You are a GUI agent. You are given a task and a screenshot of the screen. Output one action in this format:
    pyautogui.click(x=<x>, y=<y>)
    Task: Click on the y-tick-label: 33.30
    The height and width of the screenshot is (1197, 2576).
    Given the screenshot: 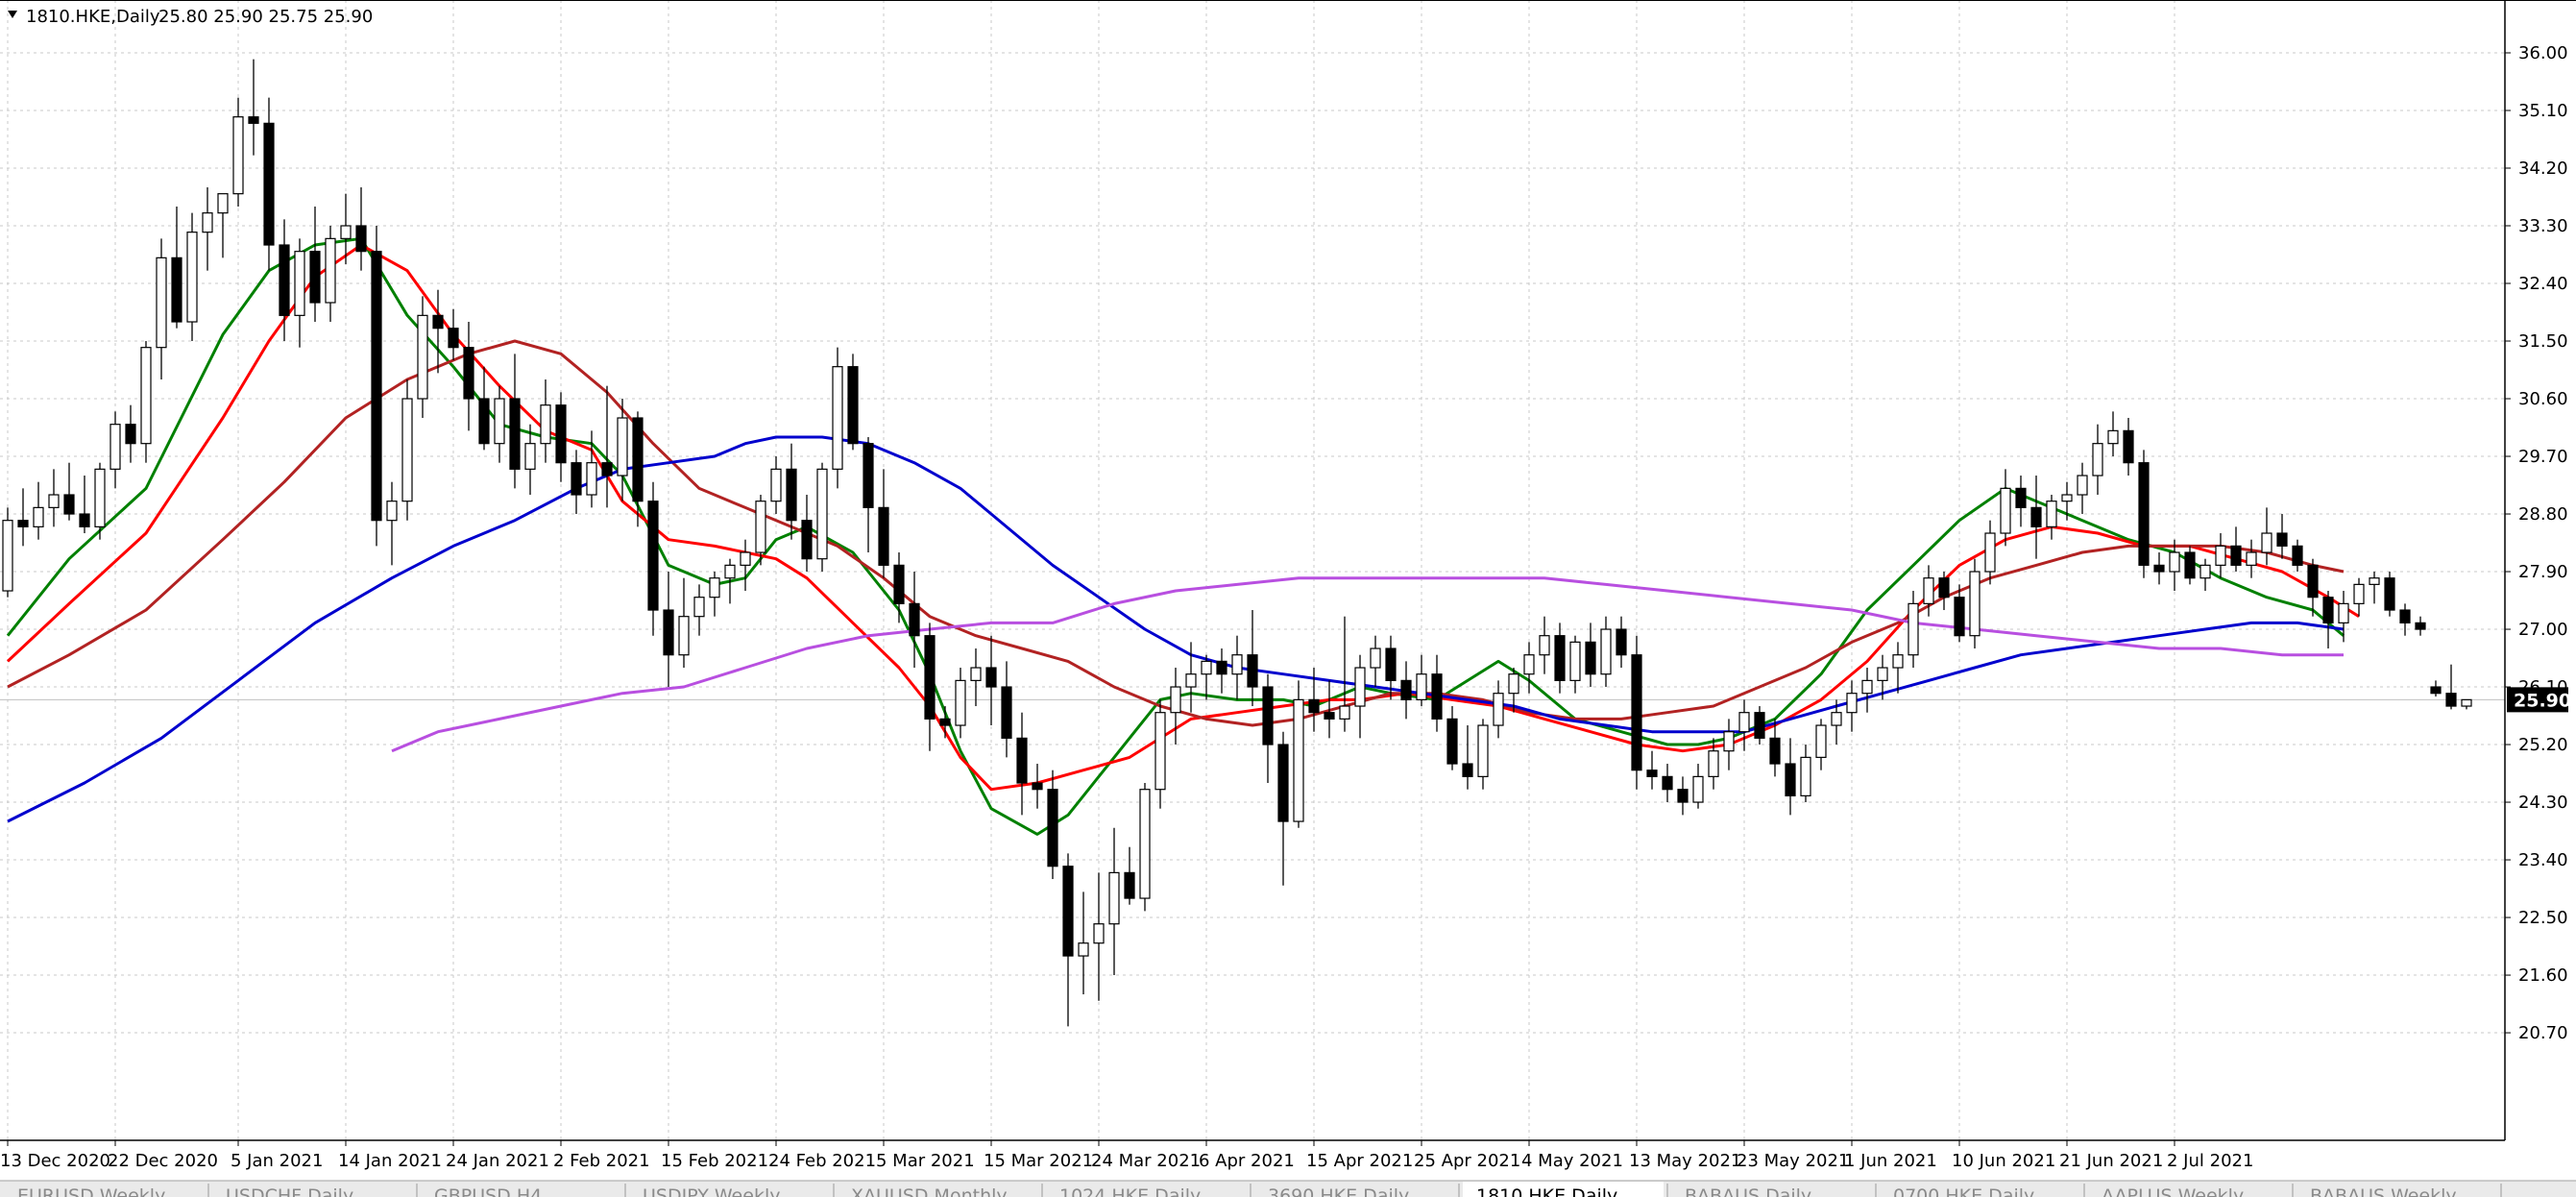 What is the action you would take?
    pyautogui.click(x=2543, y=226)
    